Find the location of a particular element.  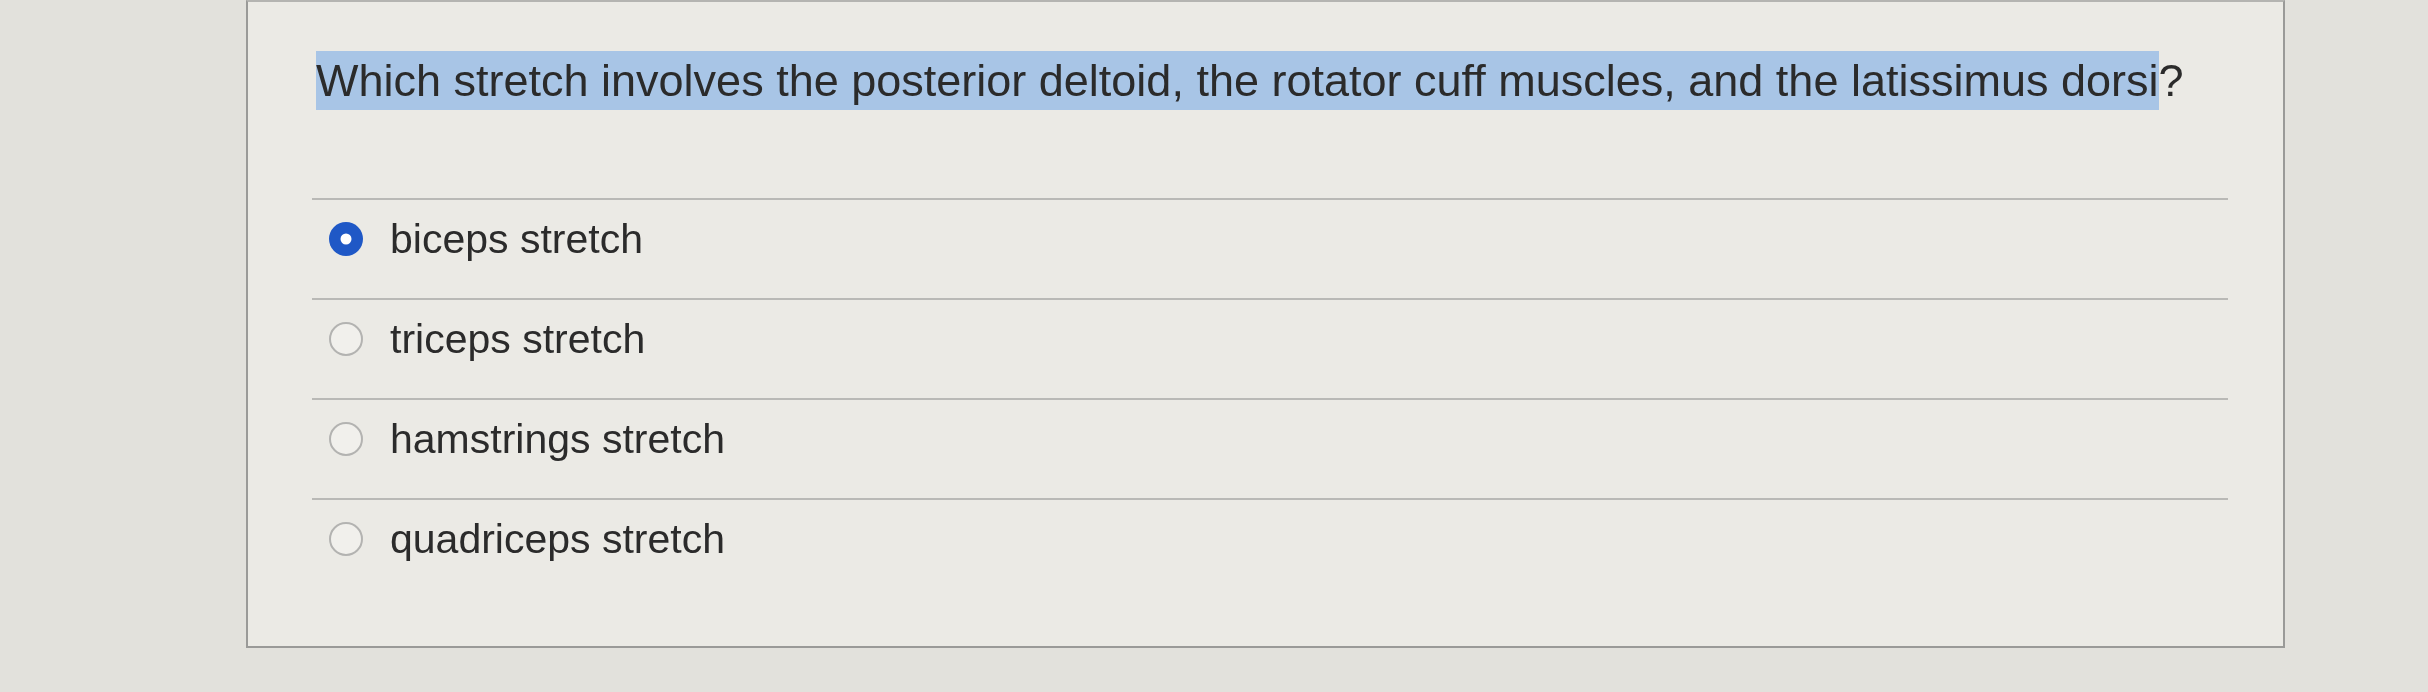

option-label: biceps stretch is located at coordinates (516, 239).